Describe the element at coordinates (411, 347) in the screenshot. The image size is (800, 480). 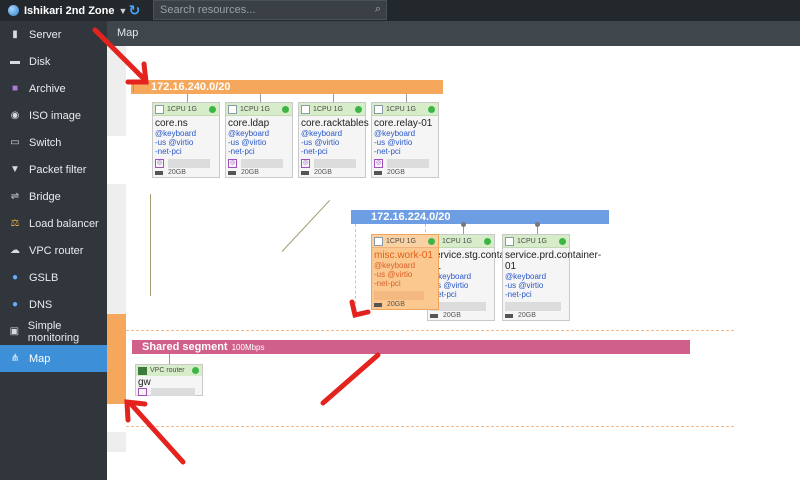
I see `shared-segment-bar: Shared segment 100Mbps` at that location.